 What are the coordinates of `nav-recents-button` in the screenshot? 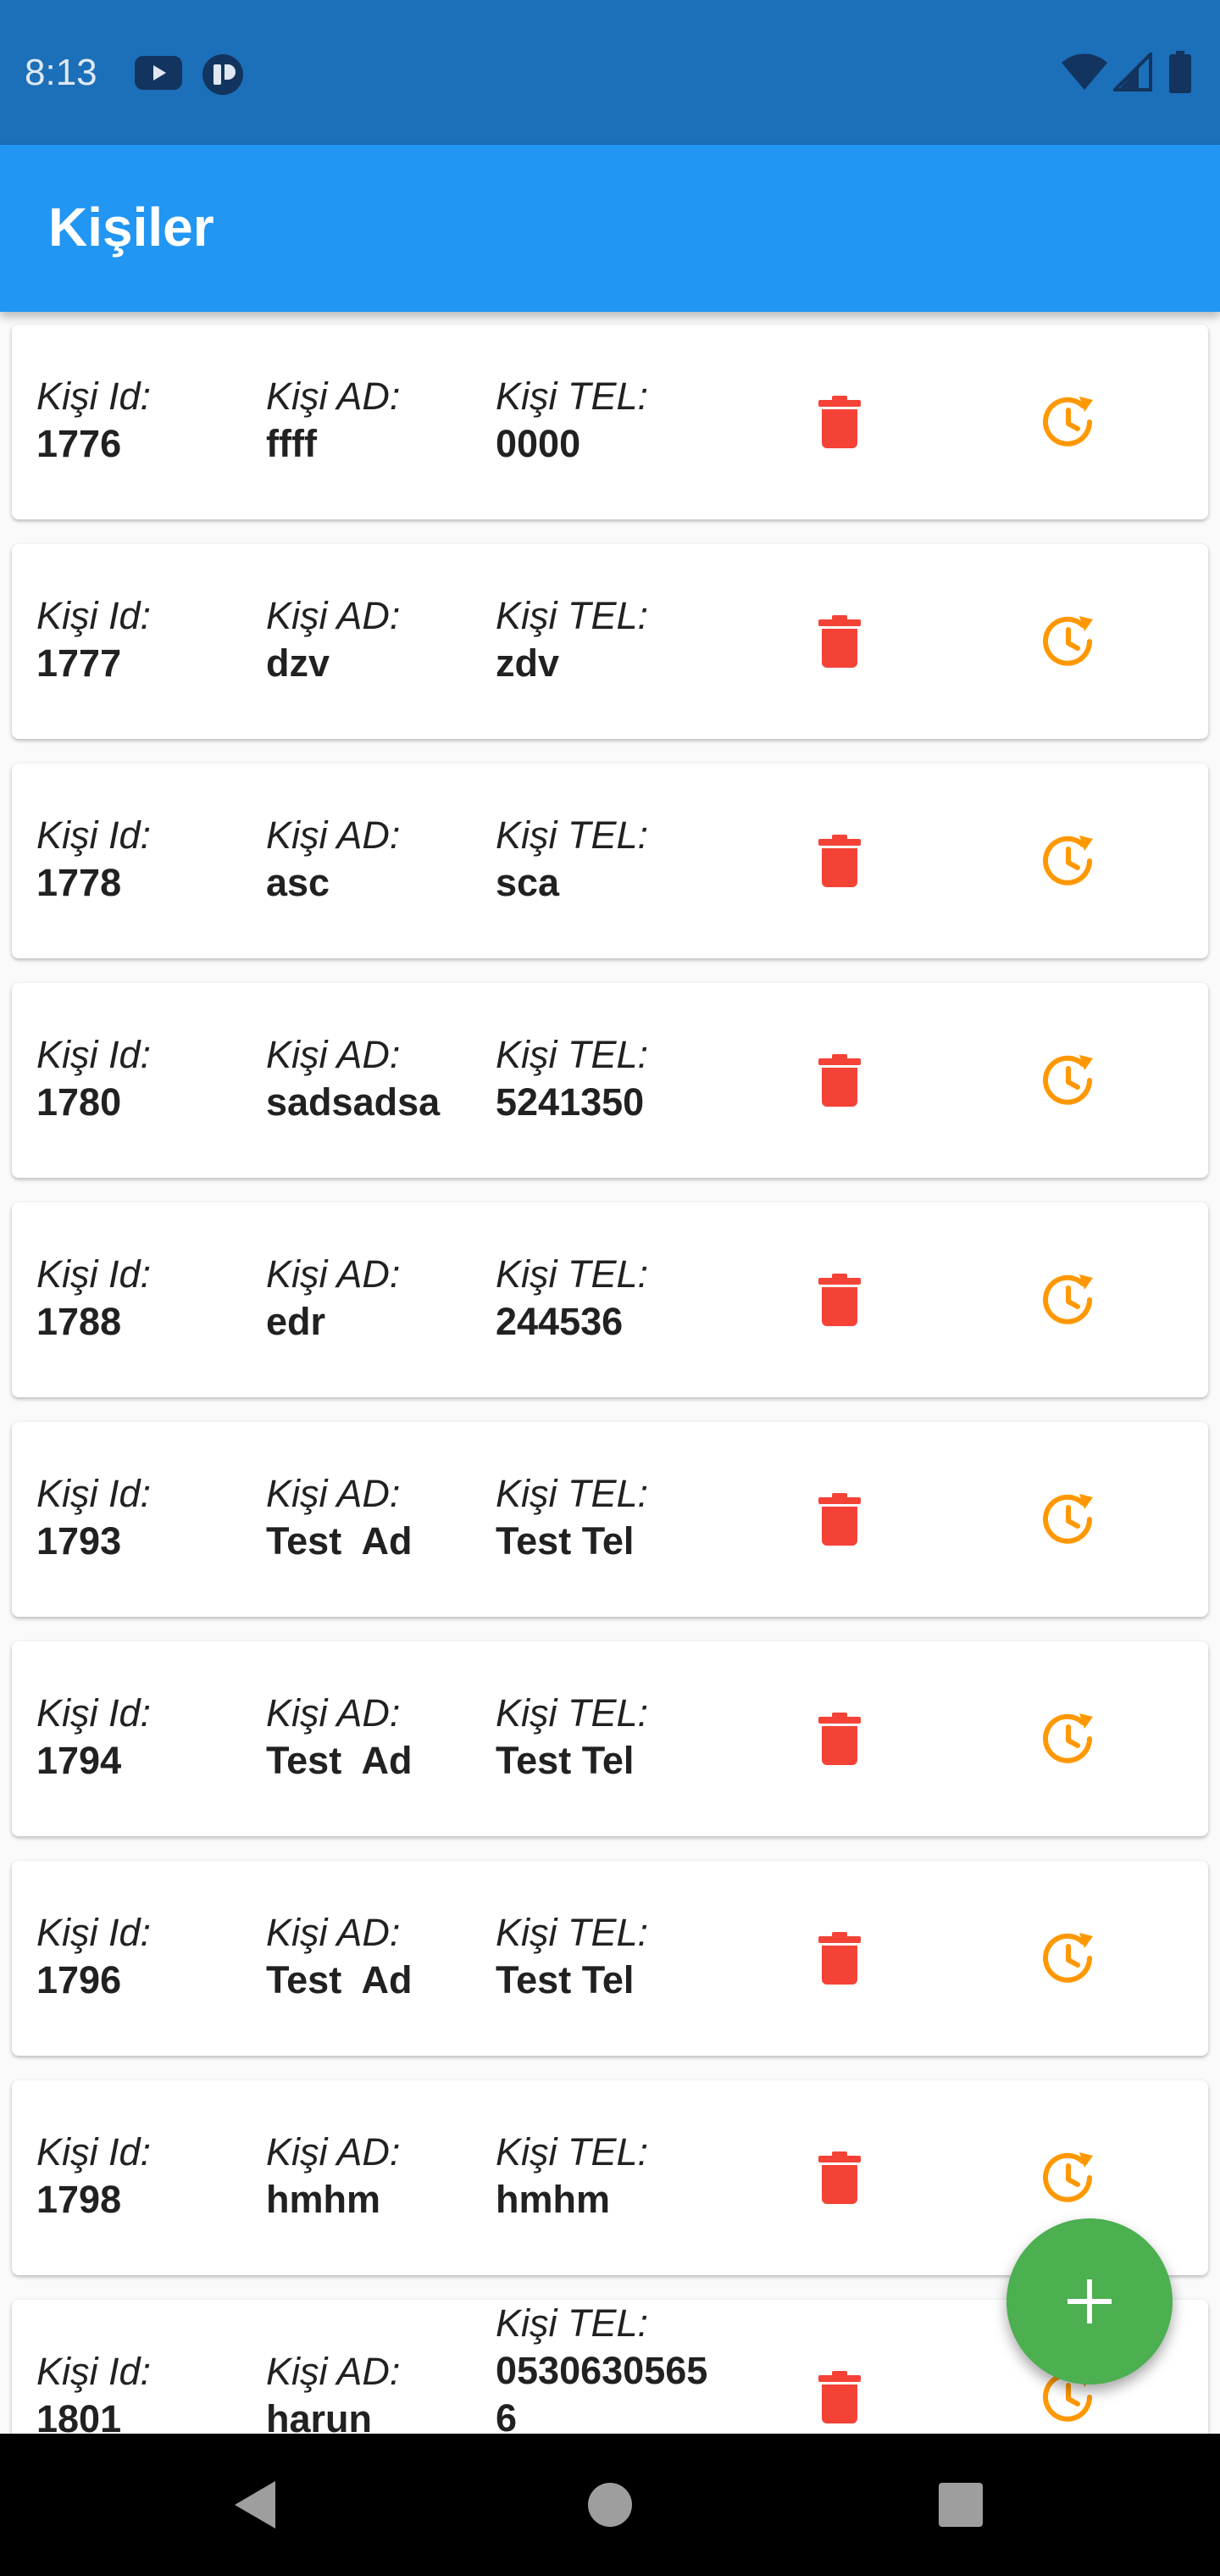 It's located at (960, 2504).